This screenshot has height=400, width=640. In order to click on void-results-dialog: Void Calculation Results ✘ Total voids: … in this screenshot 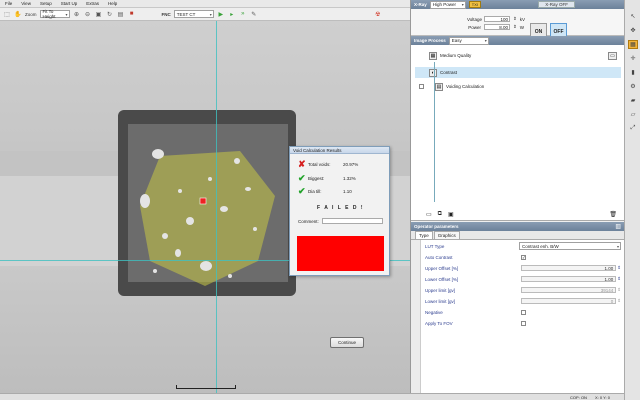, I will do `click(339, 247)`.